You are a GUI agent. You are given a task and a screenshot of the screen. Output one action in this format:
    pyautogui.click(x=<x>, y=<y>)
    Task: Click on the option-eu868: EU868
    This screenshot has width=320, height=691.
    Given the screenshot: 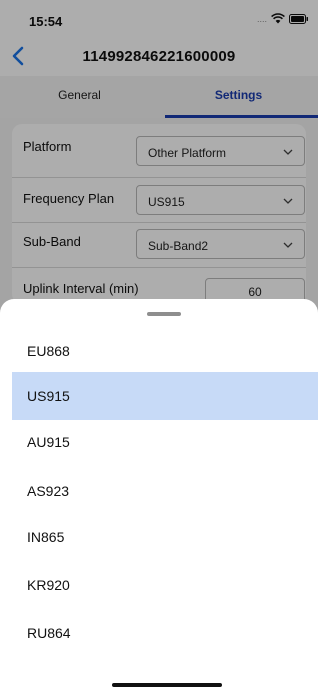 What is the action you would take?
    pyautogui.click(x=165, y=351)
    